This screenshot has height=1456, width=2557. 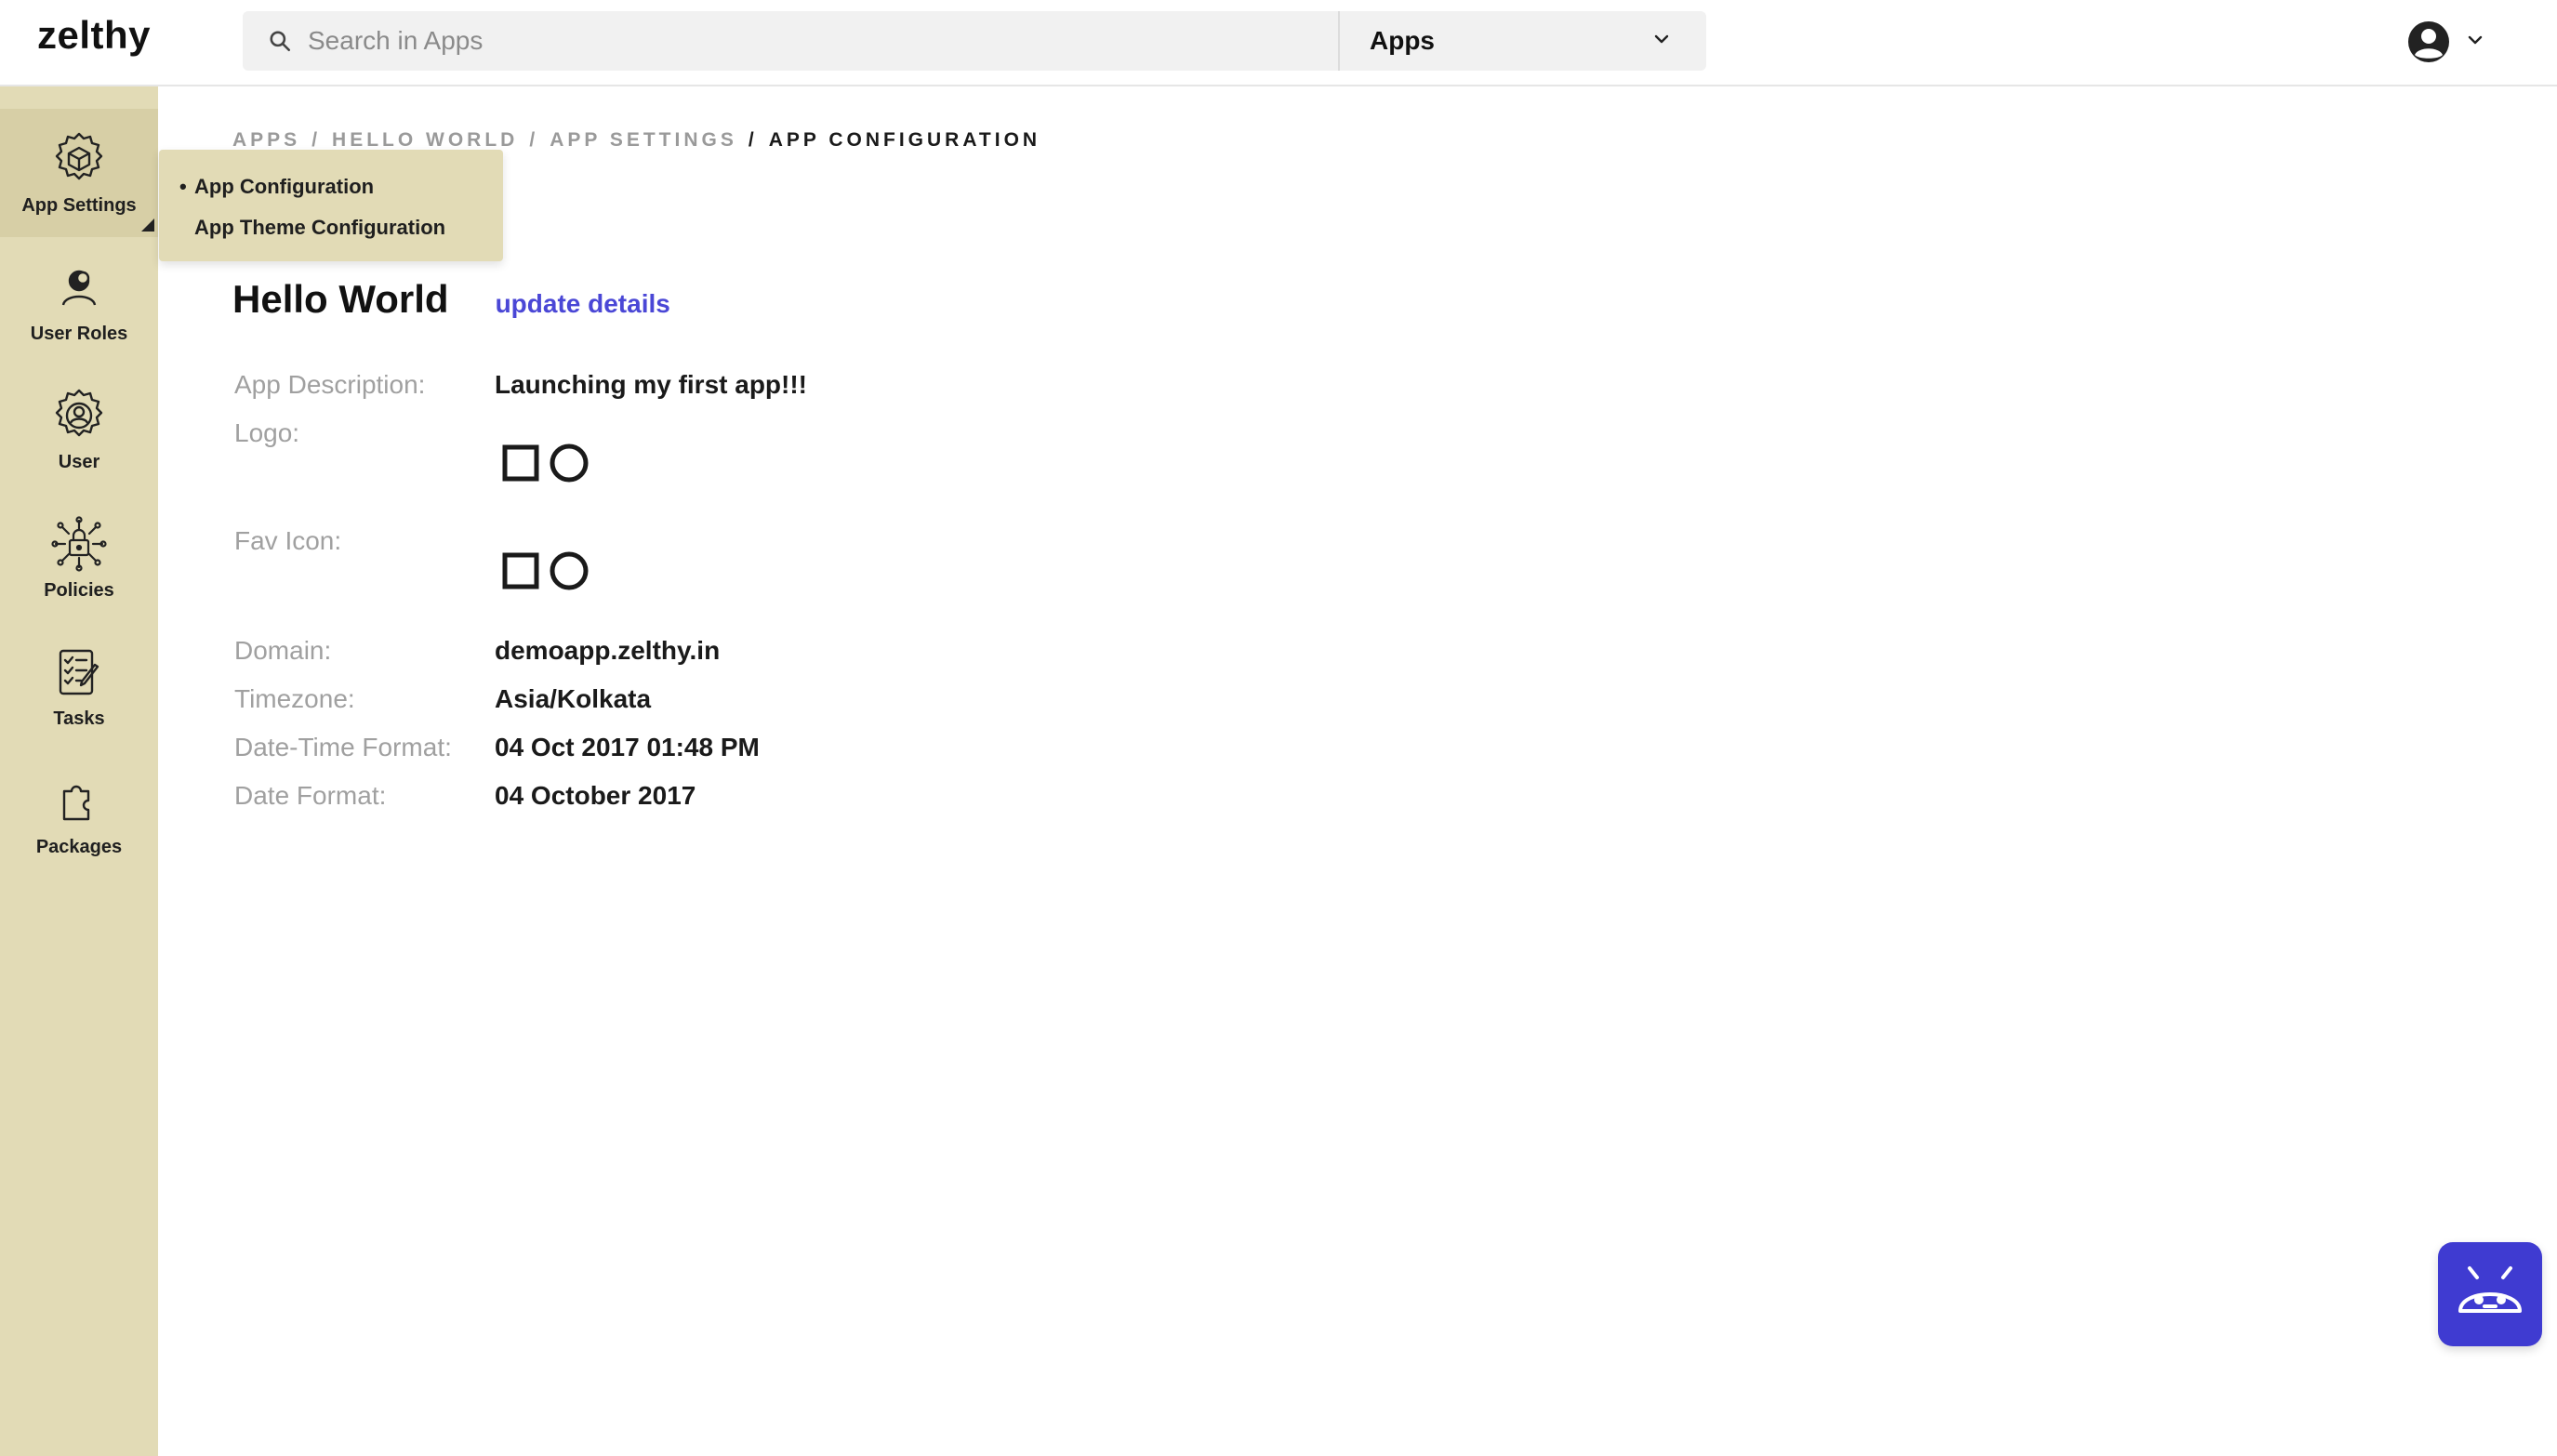 I want to click on sidebar-item-label: App Settings, so click(x=79, y=205).